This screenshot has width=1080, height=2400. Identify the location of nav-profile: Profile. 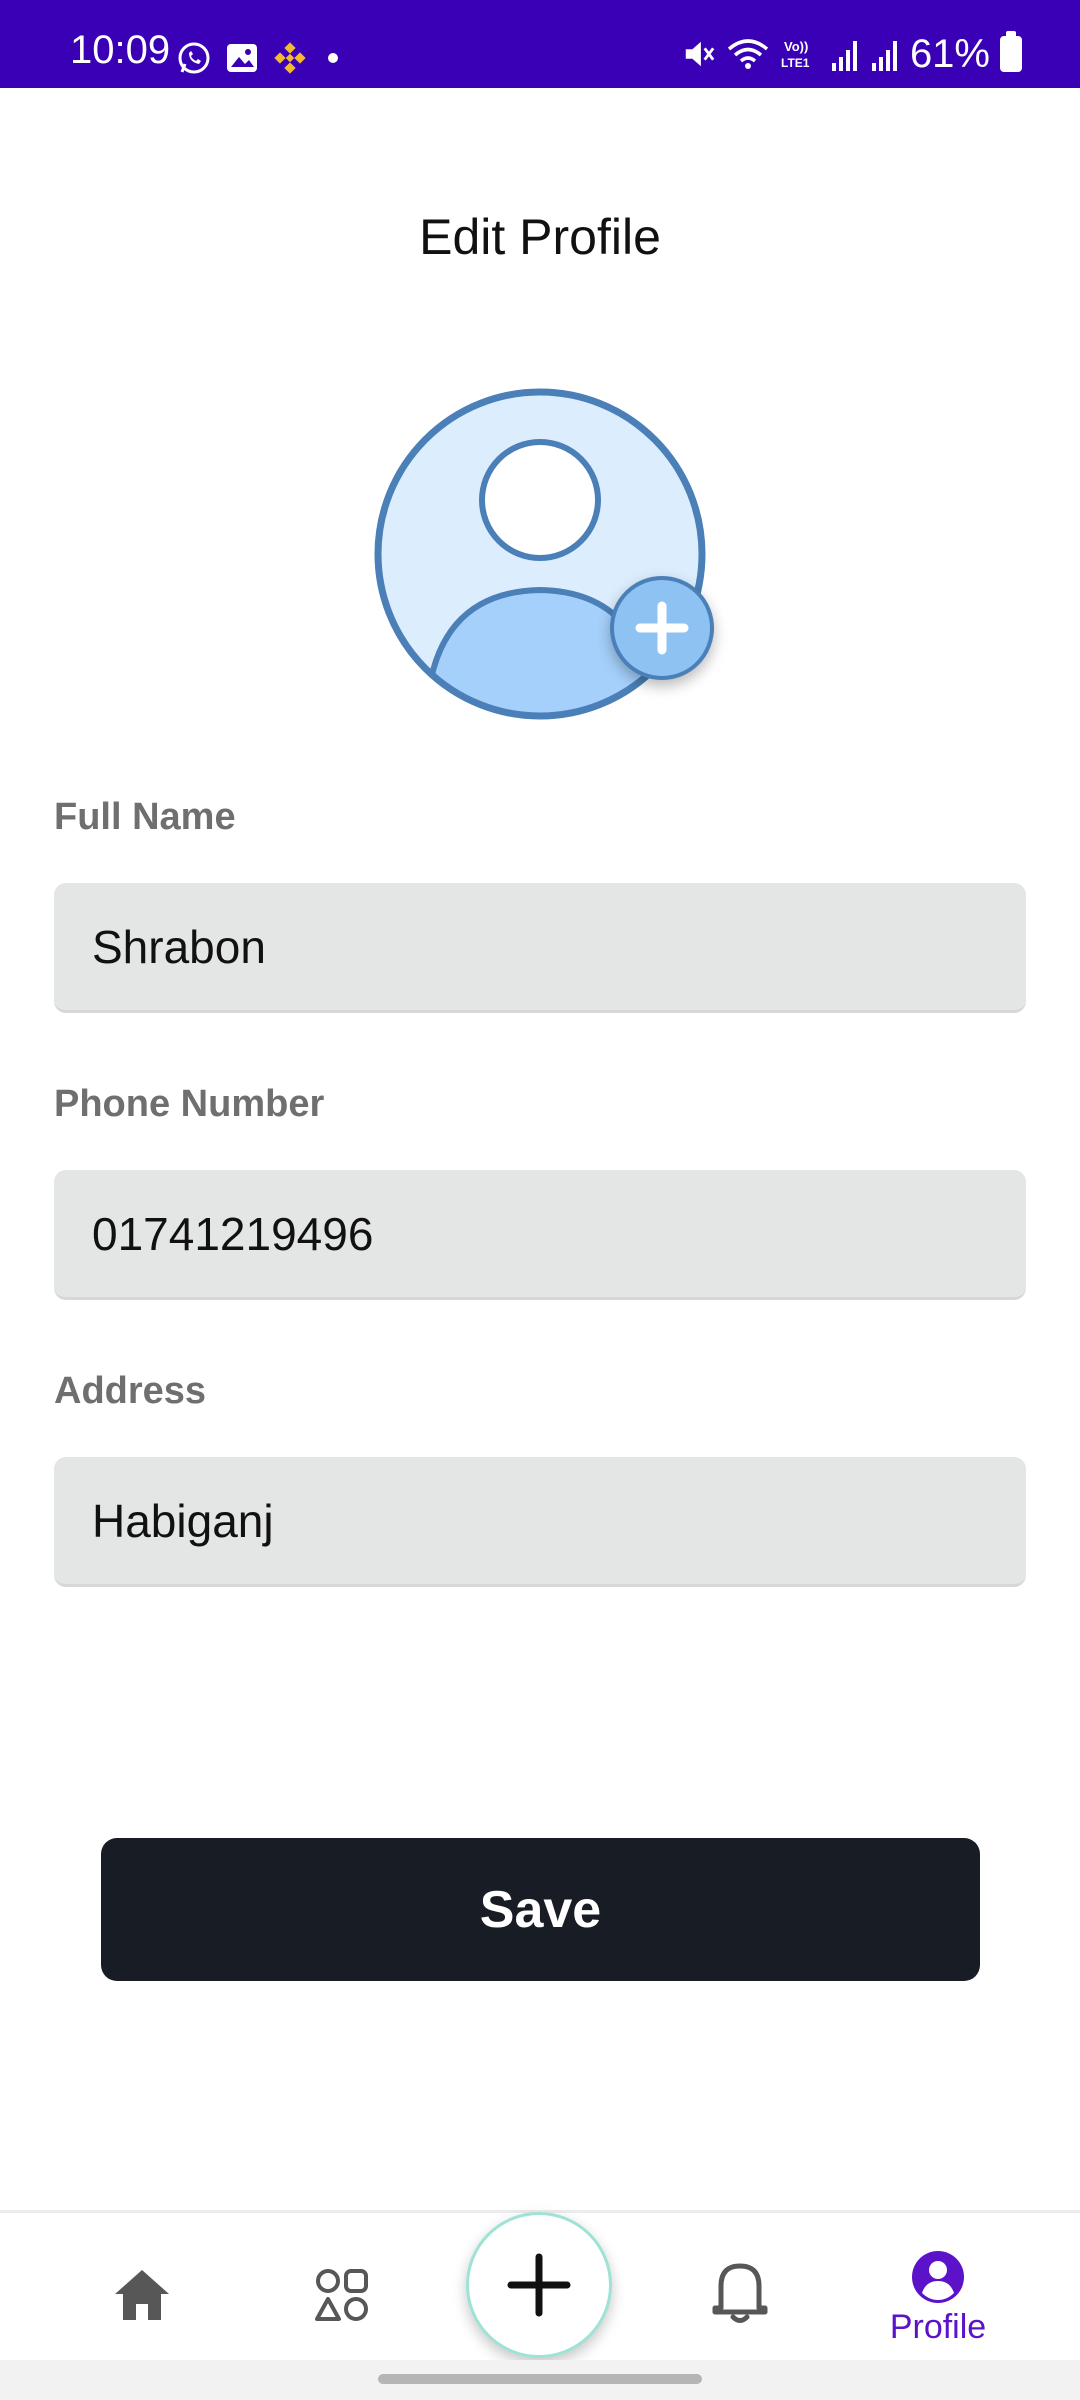
(938, 2298).